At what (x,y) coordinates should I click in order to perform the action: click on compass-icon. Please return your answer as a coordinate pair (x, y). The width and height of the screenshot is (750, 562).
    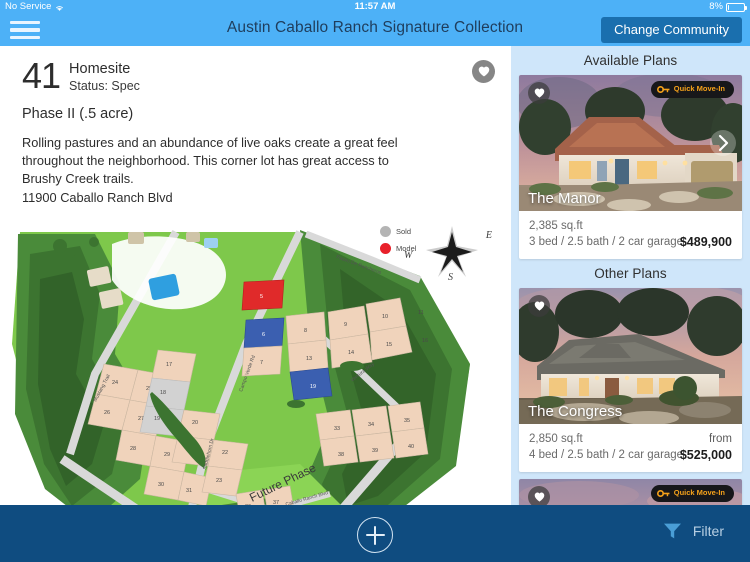
    Looking at the image, I should click on (452, 251).